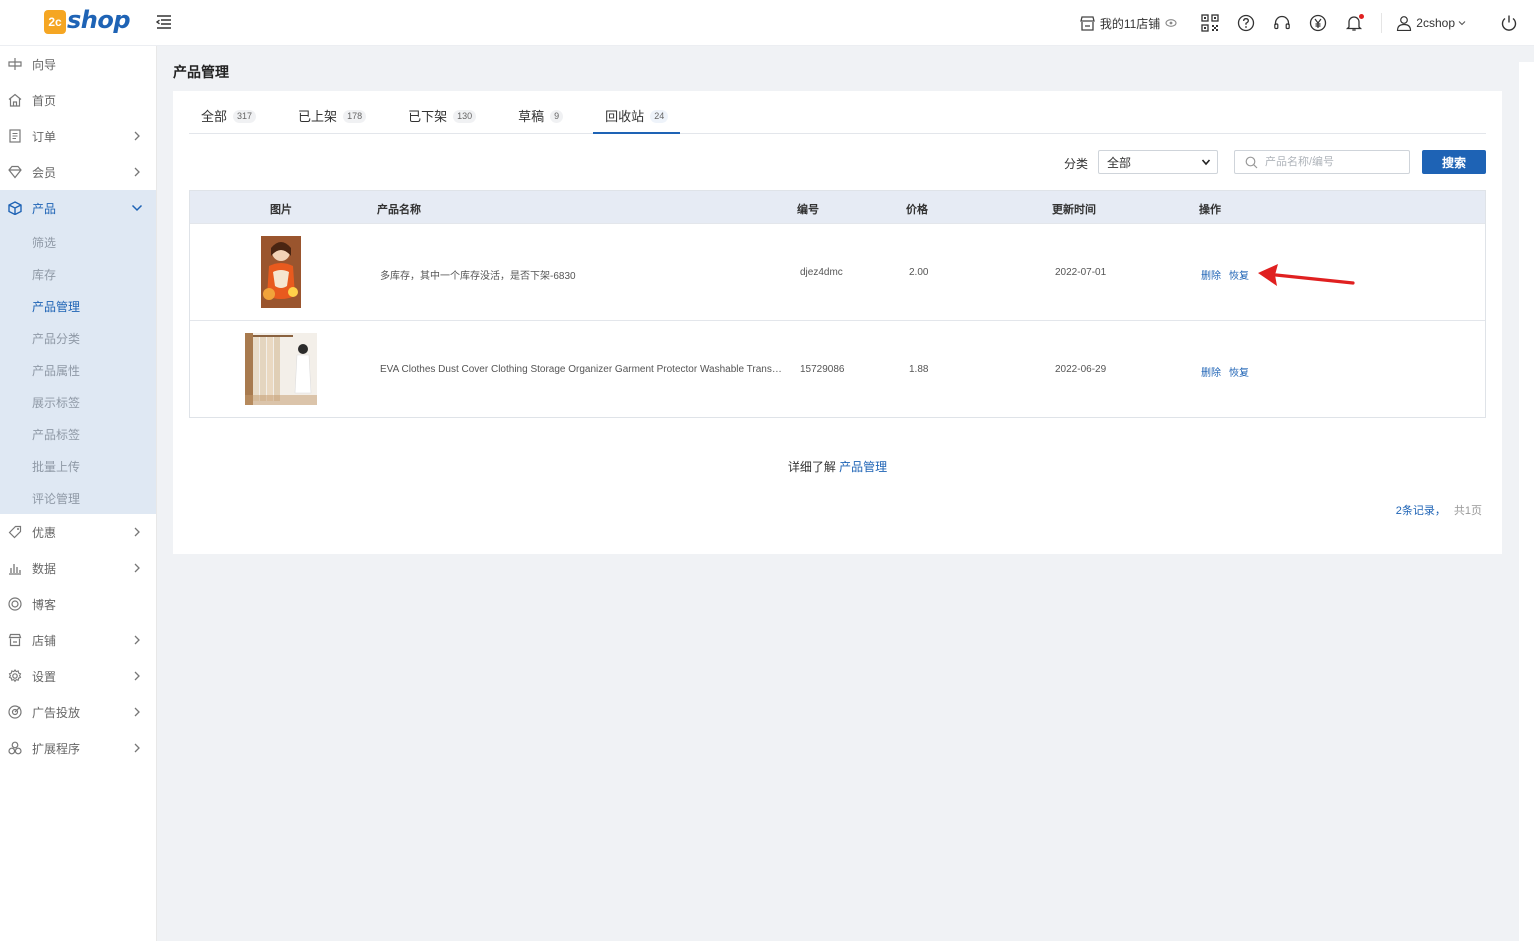  I want to click on sidebar-item-extensions: 扩展程序, so click(78, 748).